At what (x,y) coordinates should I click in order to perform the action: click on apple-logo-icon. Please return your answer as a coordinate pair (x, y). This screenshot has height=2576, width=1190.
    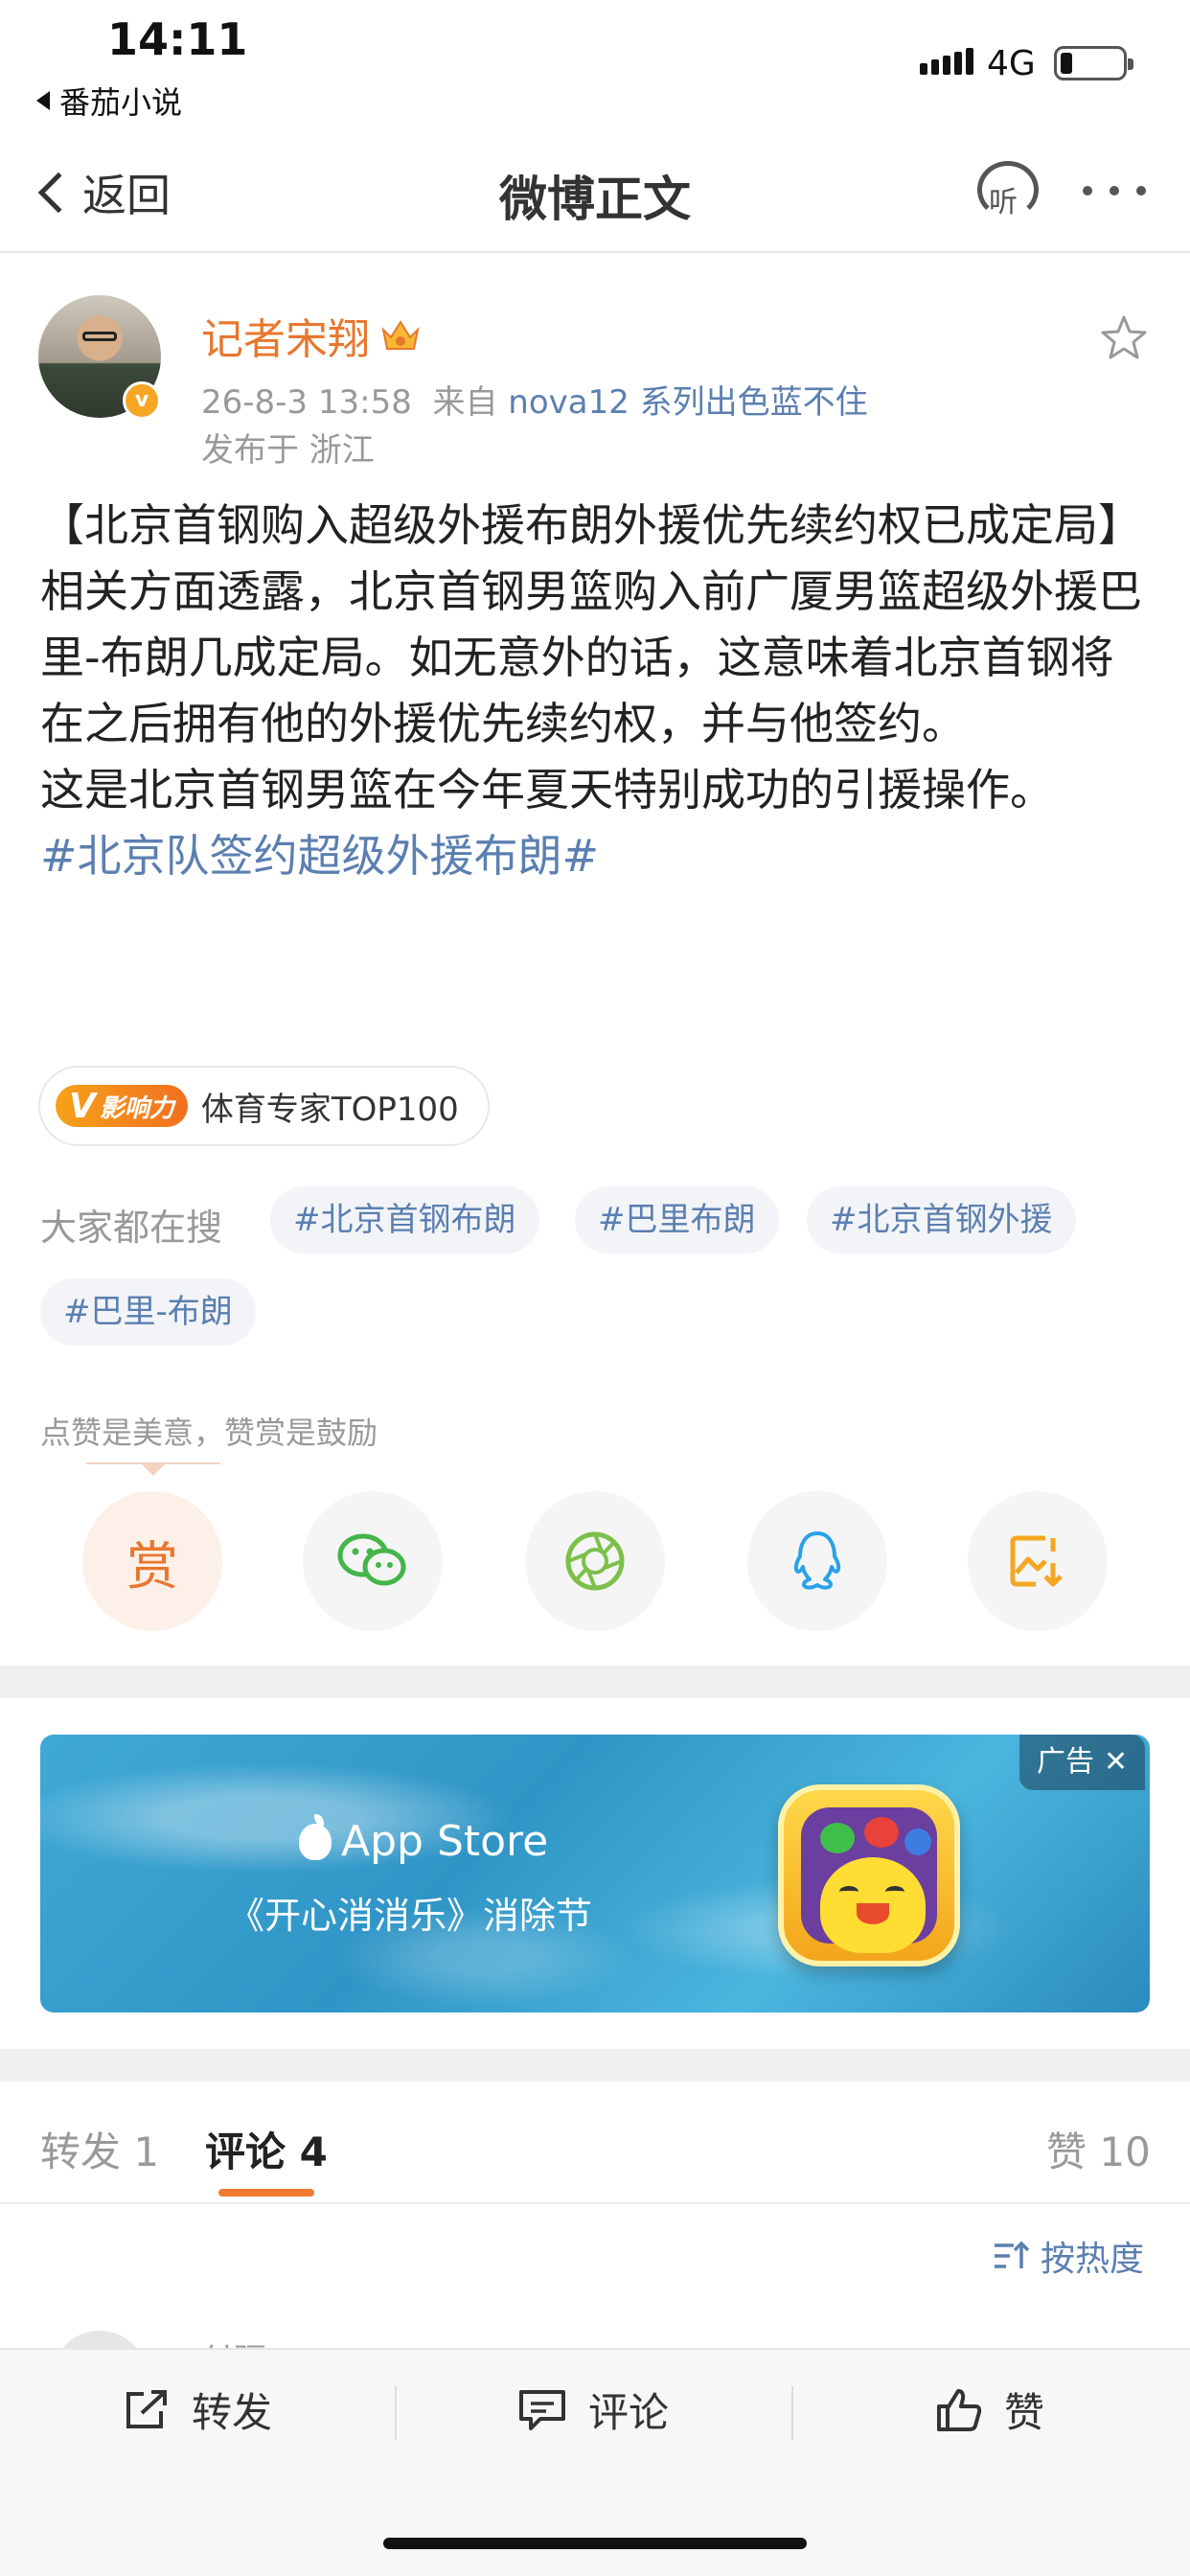
    Looking at the image, I should click on (316, 1836).